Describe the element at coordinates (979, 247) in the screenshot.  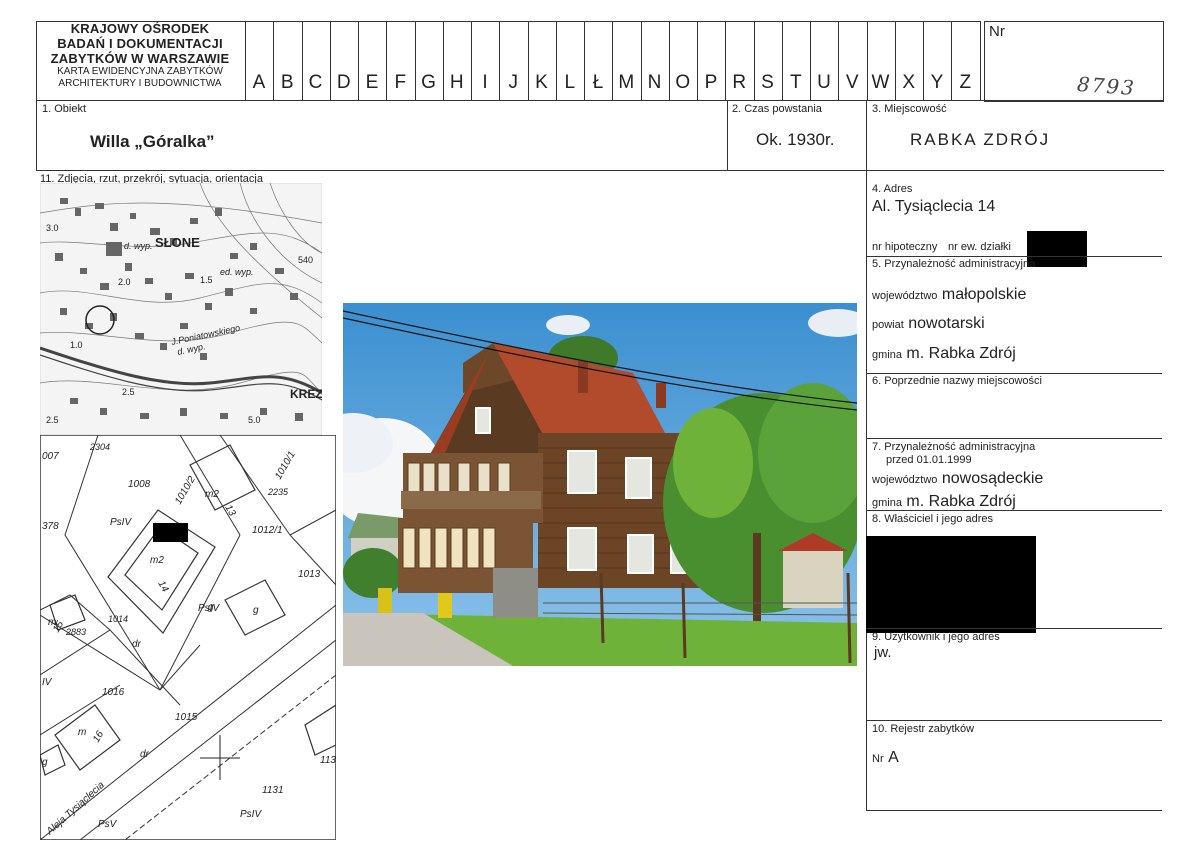
I see `dzialki-label: nr ew. działki` at that location.